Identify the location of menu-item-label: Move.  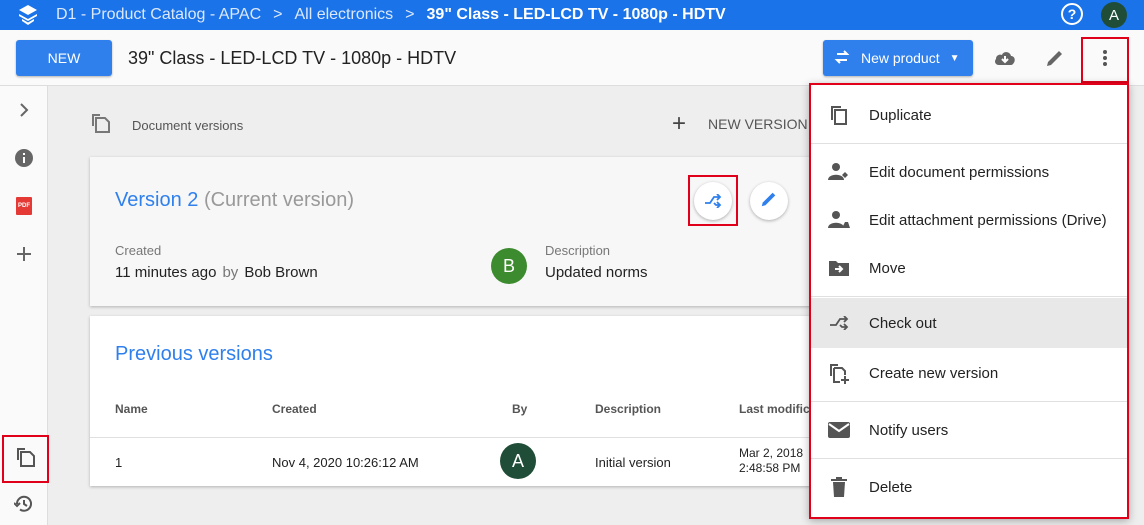
(887, 268).